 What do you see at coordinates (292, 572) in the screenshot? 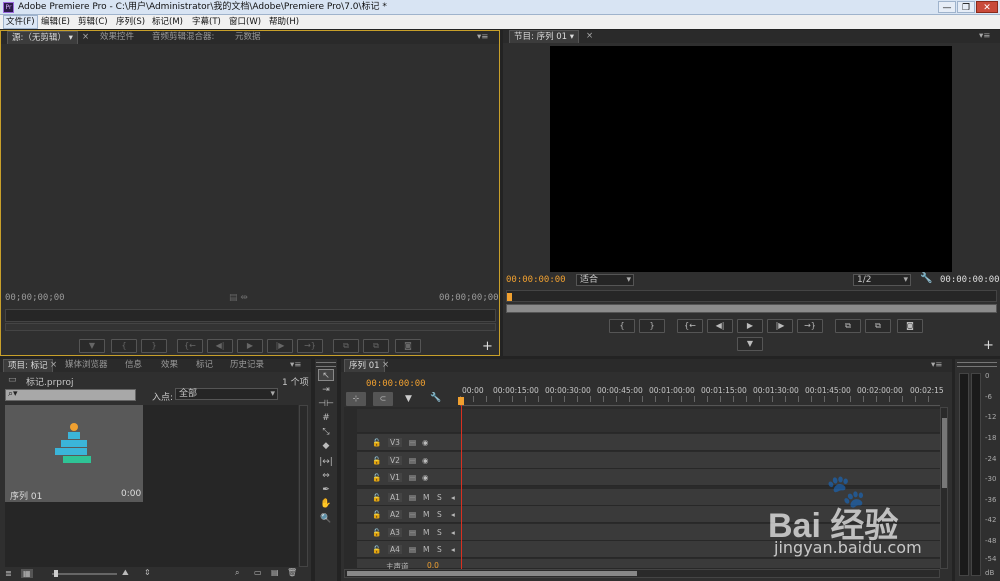
I see `delete-icon: 🗑` at bounding box center [292, 572].